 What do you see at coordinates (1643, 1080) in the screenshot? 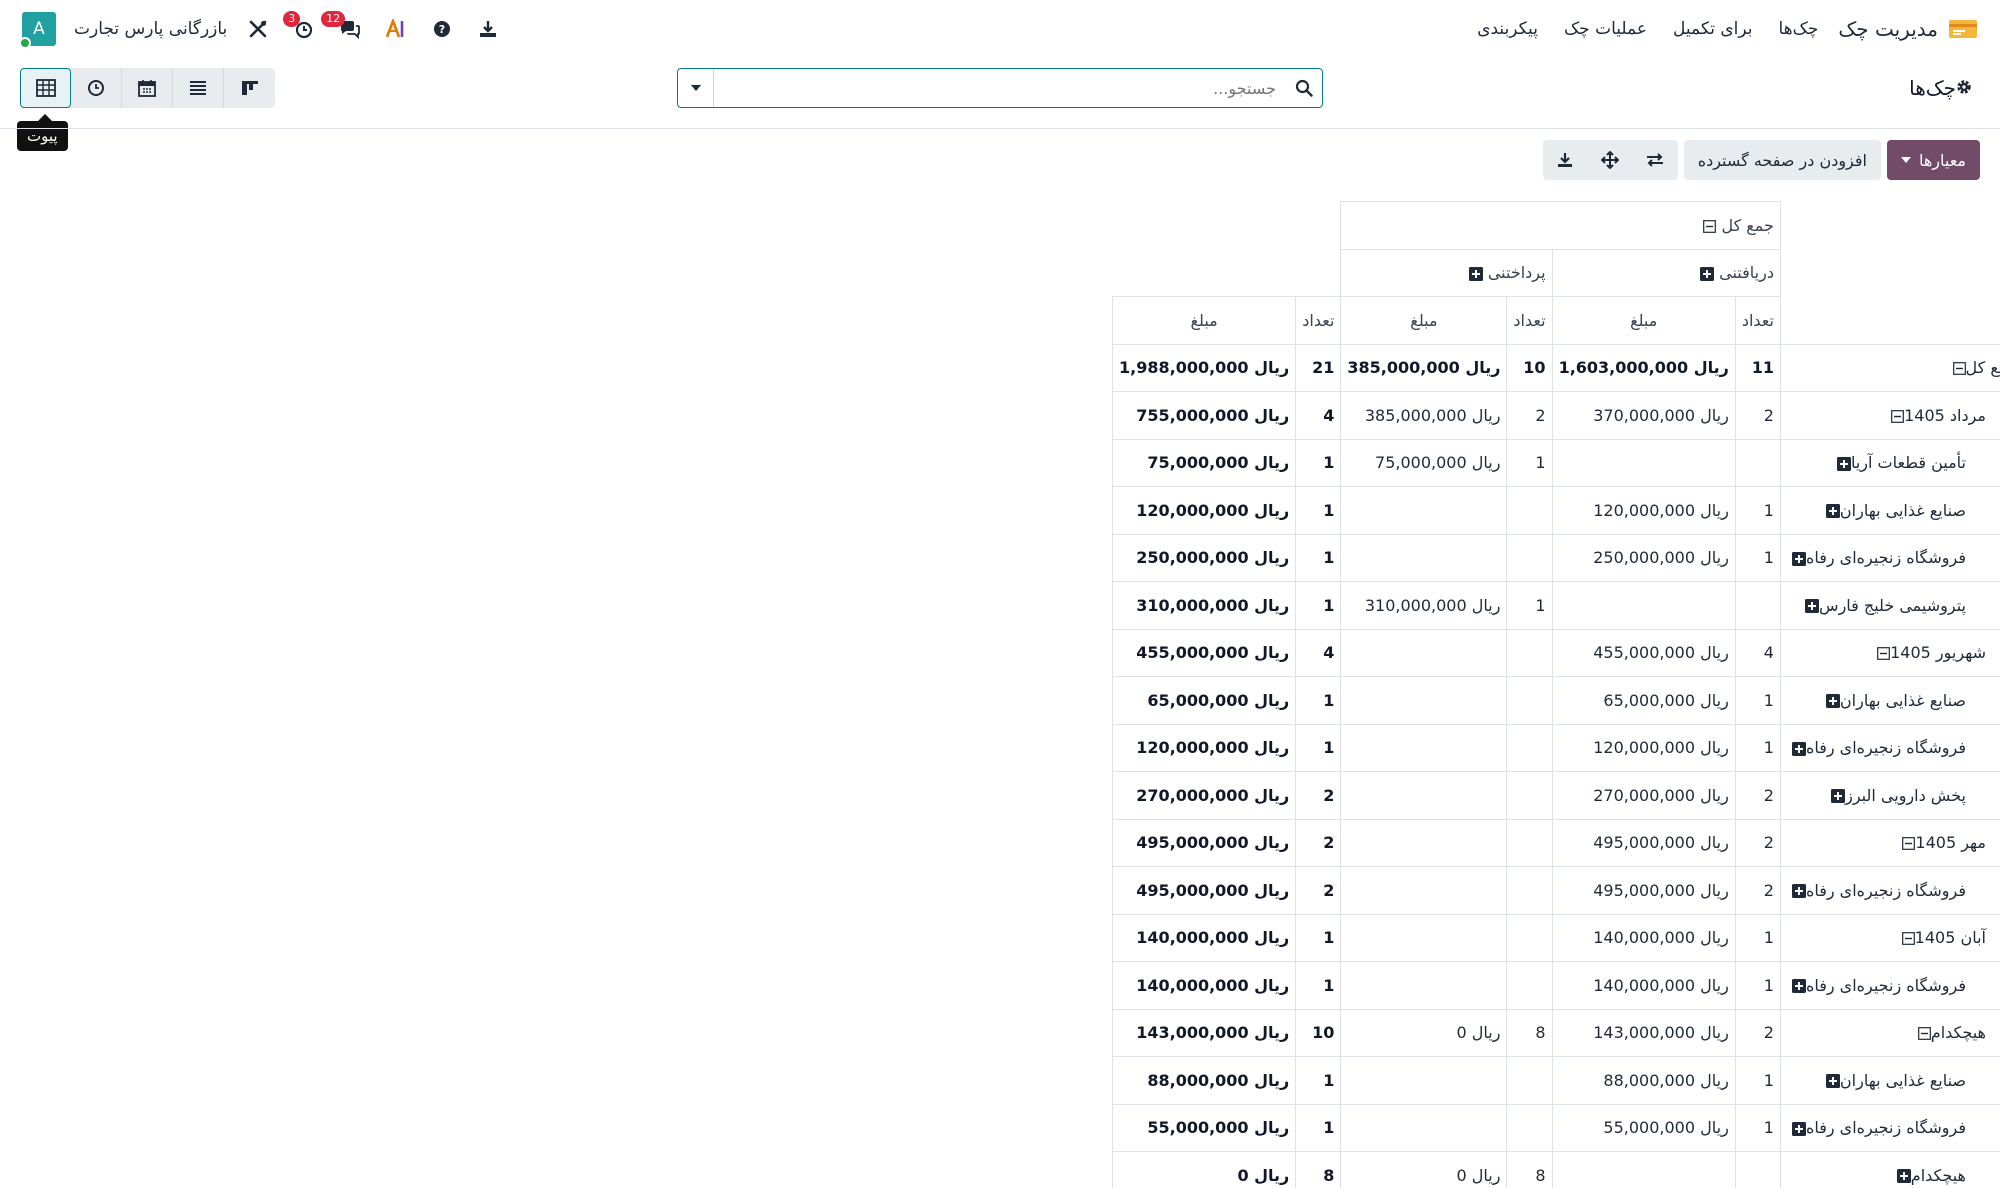
I see `cell-receivable-amount: 88,000,000 ریال` at bounding box center [1643, 1080].